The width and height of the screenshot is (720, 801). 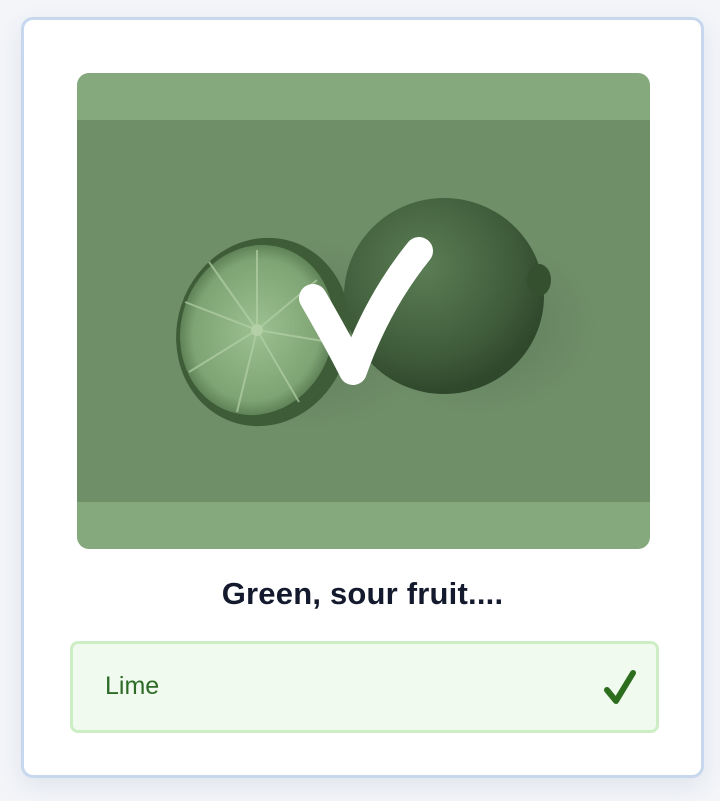 I want to click on answer-label: Lime, so click(x=132, y=686).